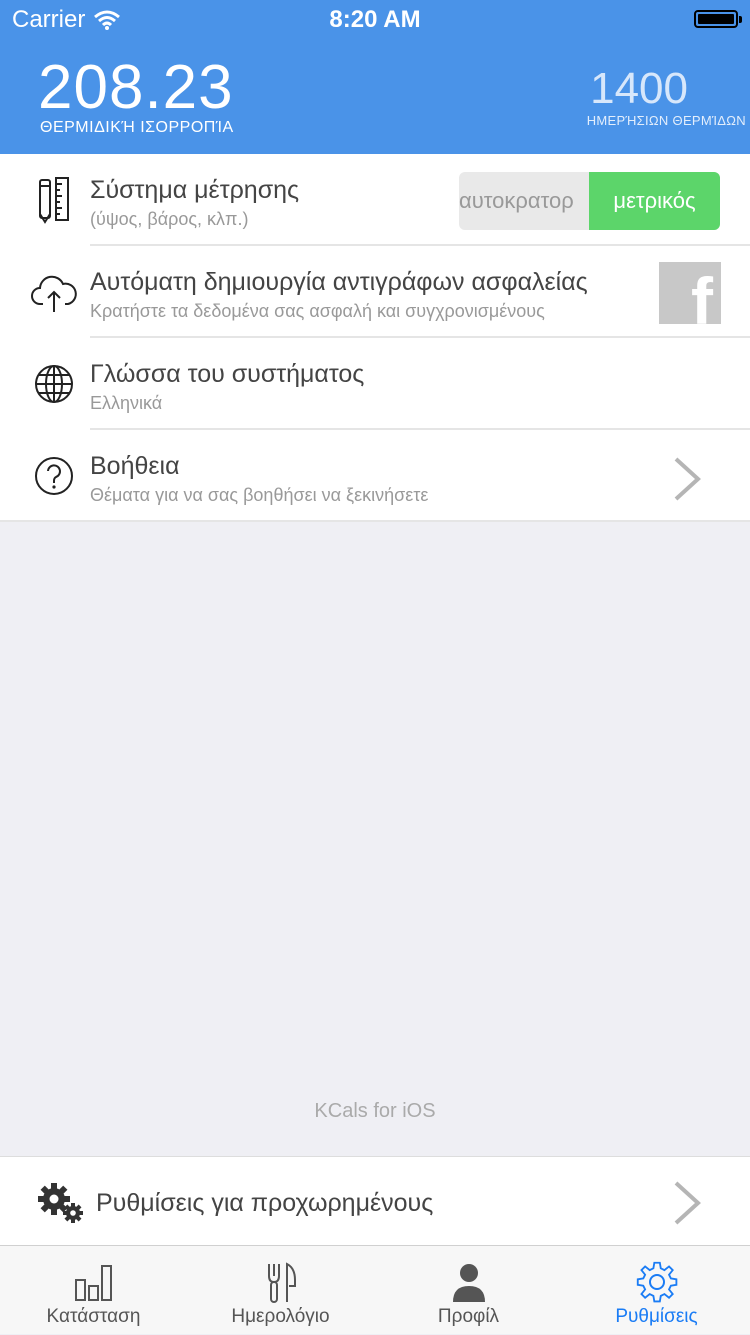 The height and width of the screenshot is (1335, 750). What do you see at coordinates (656, 1316) in the screenshot?
I see `tab-label: Ρυθμίσεις` at bounding box center [656, 1316].